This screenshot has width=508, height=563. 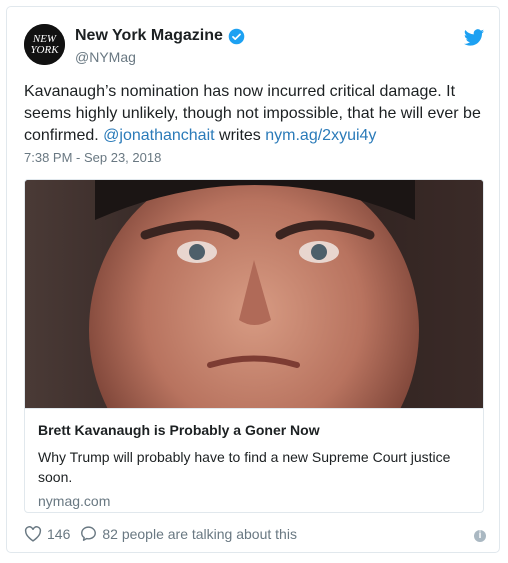 What do you see at coordinates (33, 533) in the screenshot?
I see `heart-icon` at bounding box center [33, 533].